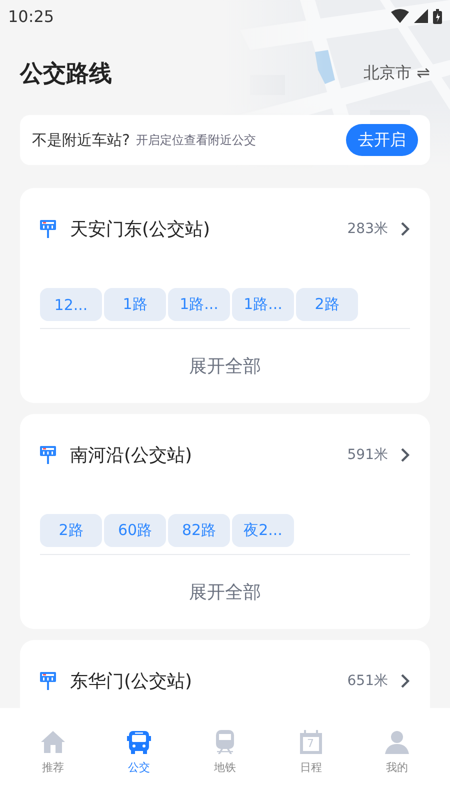 The width and height of the screenshot is (450, 800). I want to click on nav-tab: 地铁, so click(225, 754).